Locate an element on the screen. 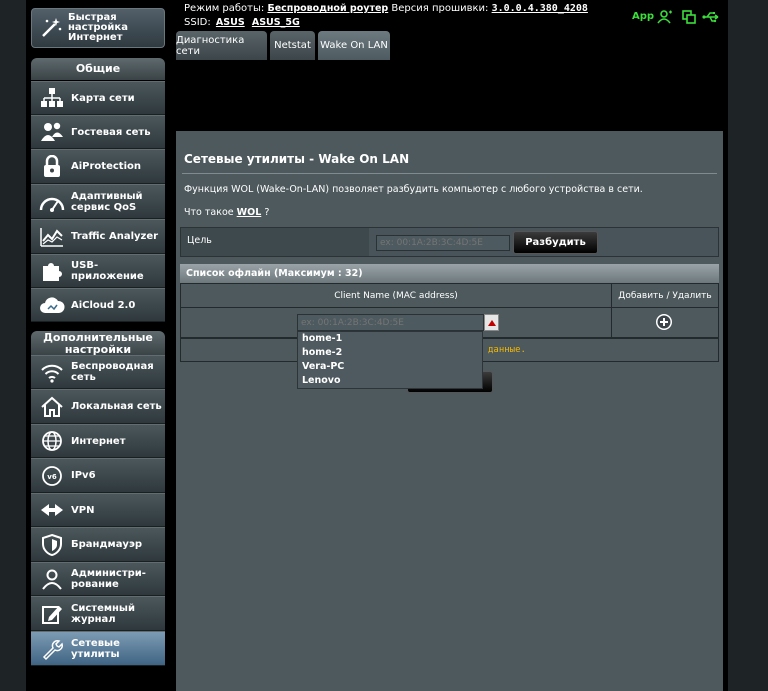 The image size is (768, 691). sidebar-item-internet: Интернет is located at coordinates (98, 441).